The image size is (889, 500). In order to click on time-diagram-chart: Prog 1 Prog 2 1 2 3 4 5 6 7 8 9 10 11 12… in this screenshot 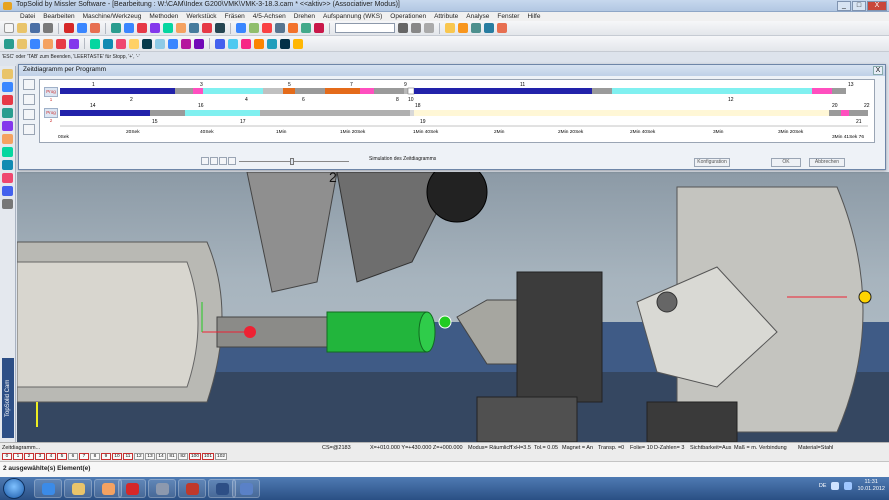, I will do `click(457, 111)`.